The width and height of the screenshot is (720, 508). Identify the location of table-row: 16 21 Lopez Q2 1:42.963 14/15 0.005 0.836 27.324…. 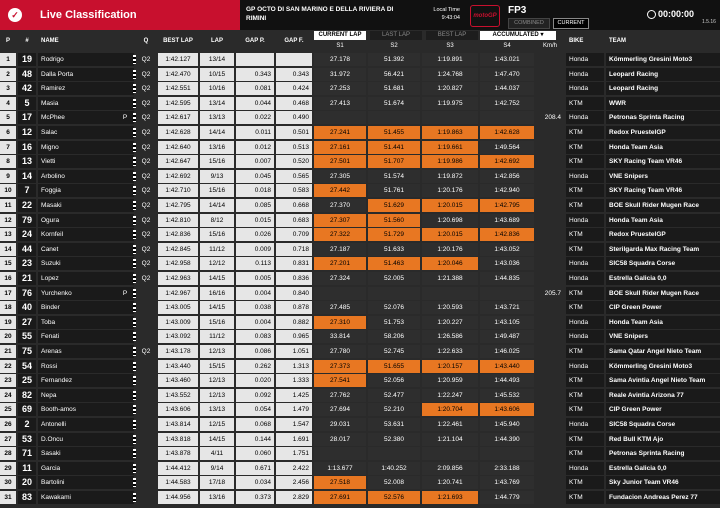
(360, 279).